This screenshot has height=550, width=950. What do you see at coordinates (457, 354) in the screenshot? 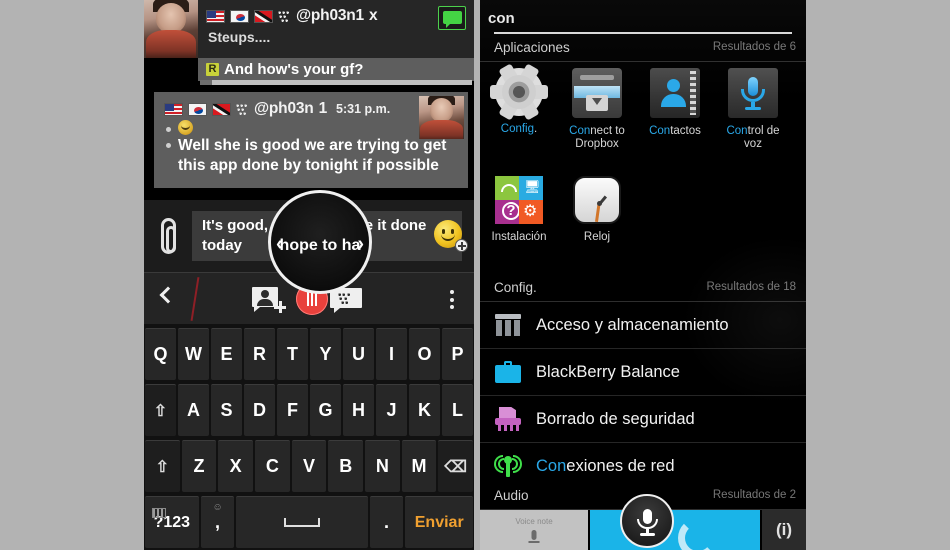
I see `key-p: P` at bounding box center [457, 354].